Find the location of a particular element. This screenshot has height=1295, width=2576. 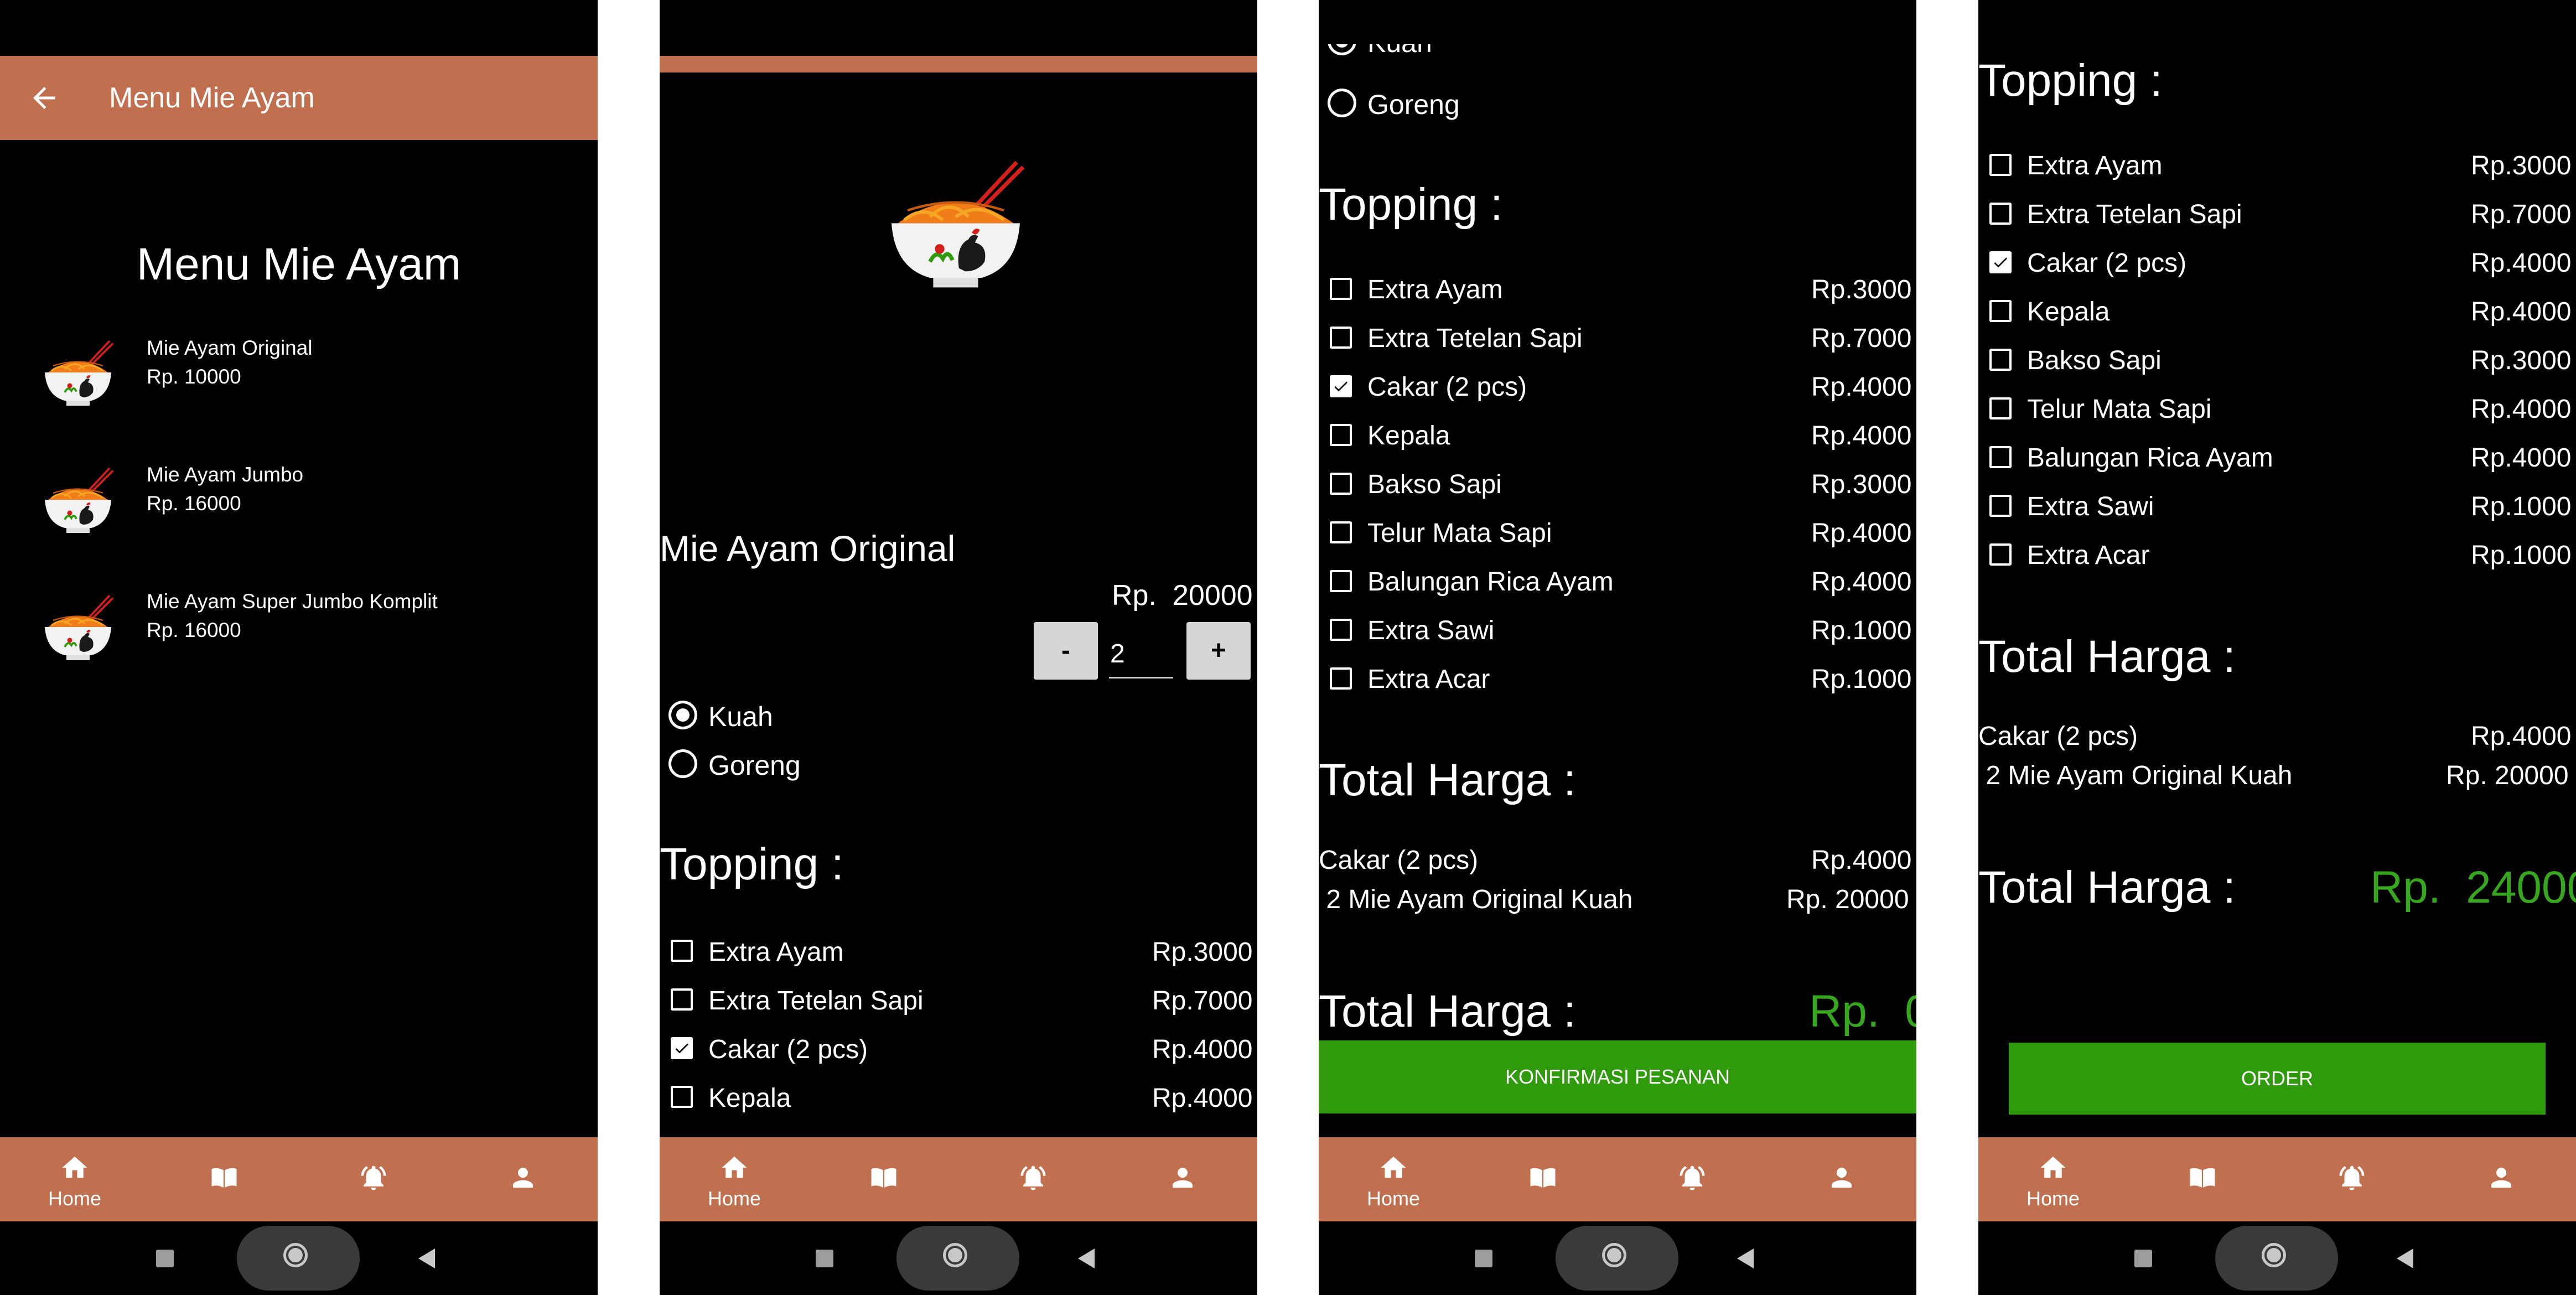

back-arrow-icon is located at coordinates (44, 98).